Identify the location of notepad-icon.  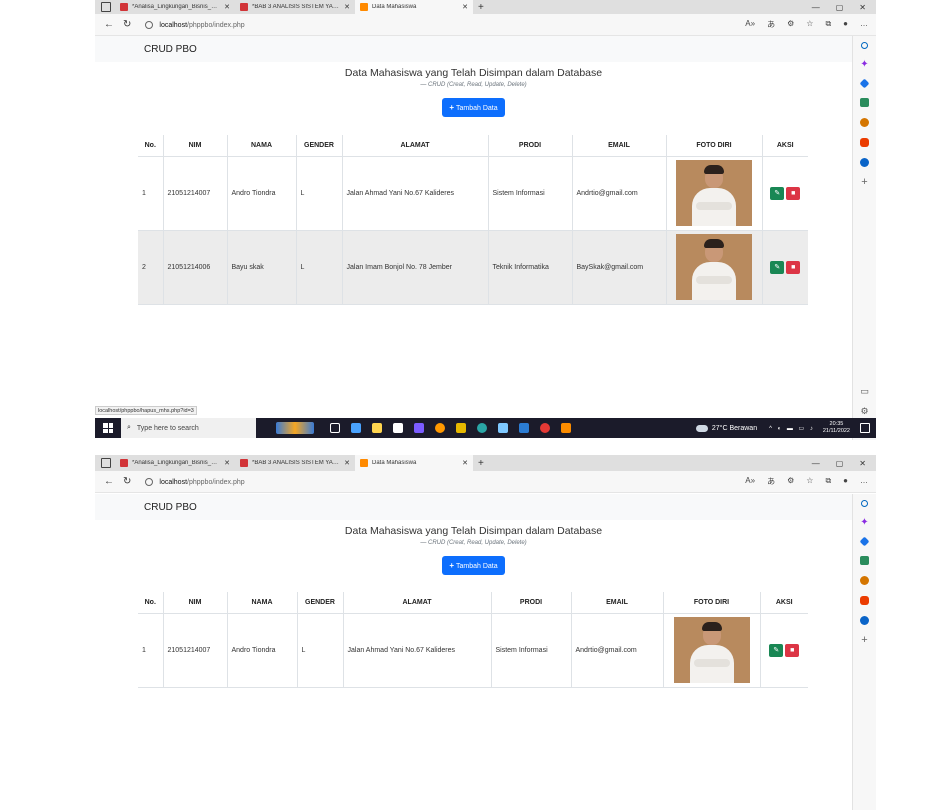
(398, 428).